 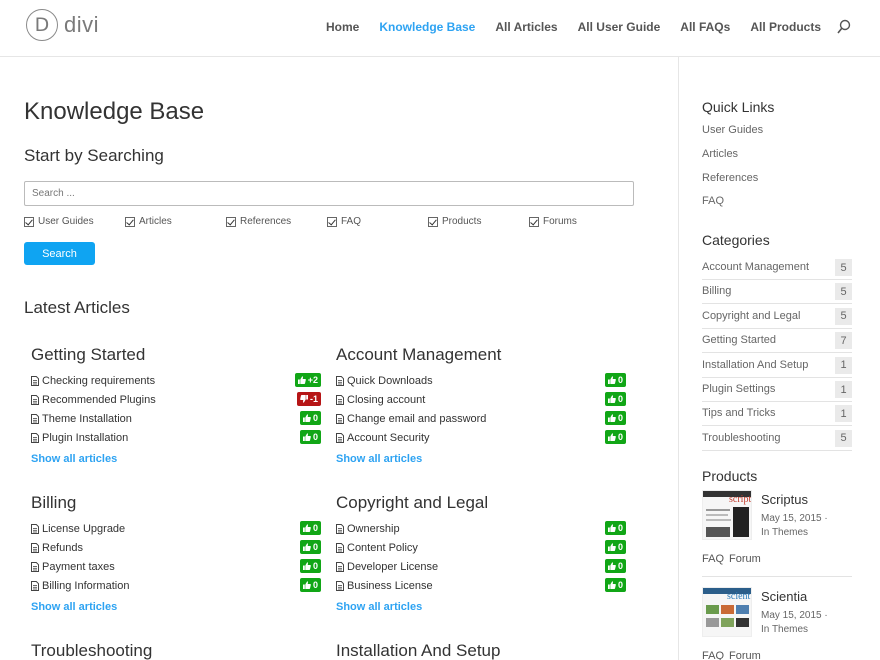 What do you see at coordinates (176, 399) in the screenshot?
I see `article-item: Recommended Plugins -1` at bounding box center [176, 399].